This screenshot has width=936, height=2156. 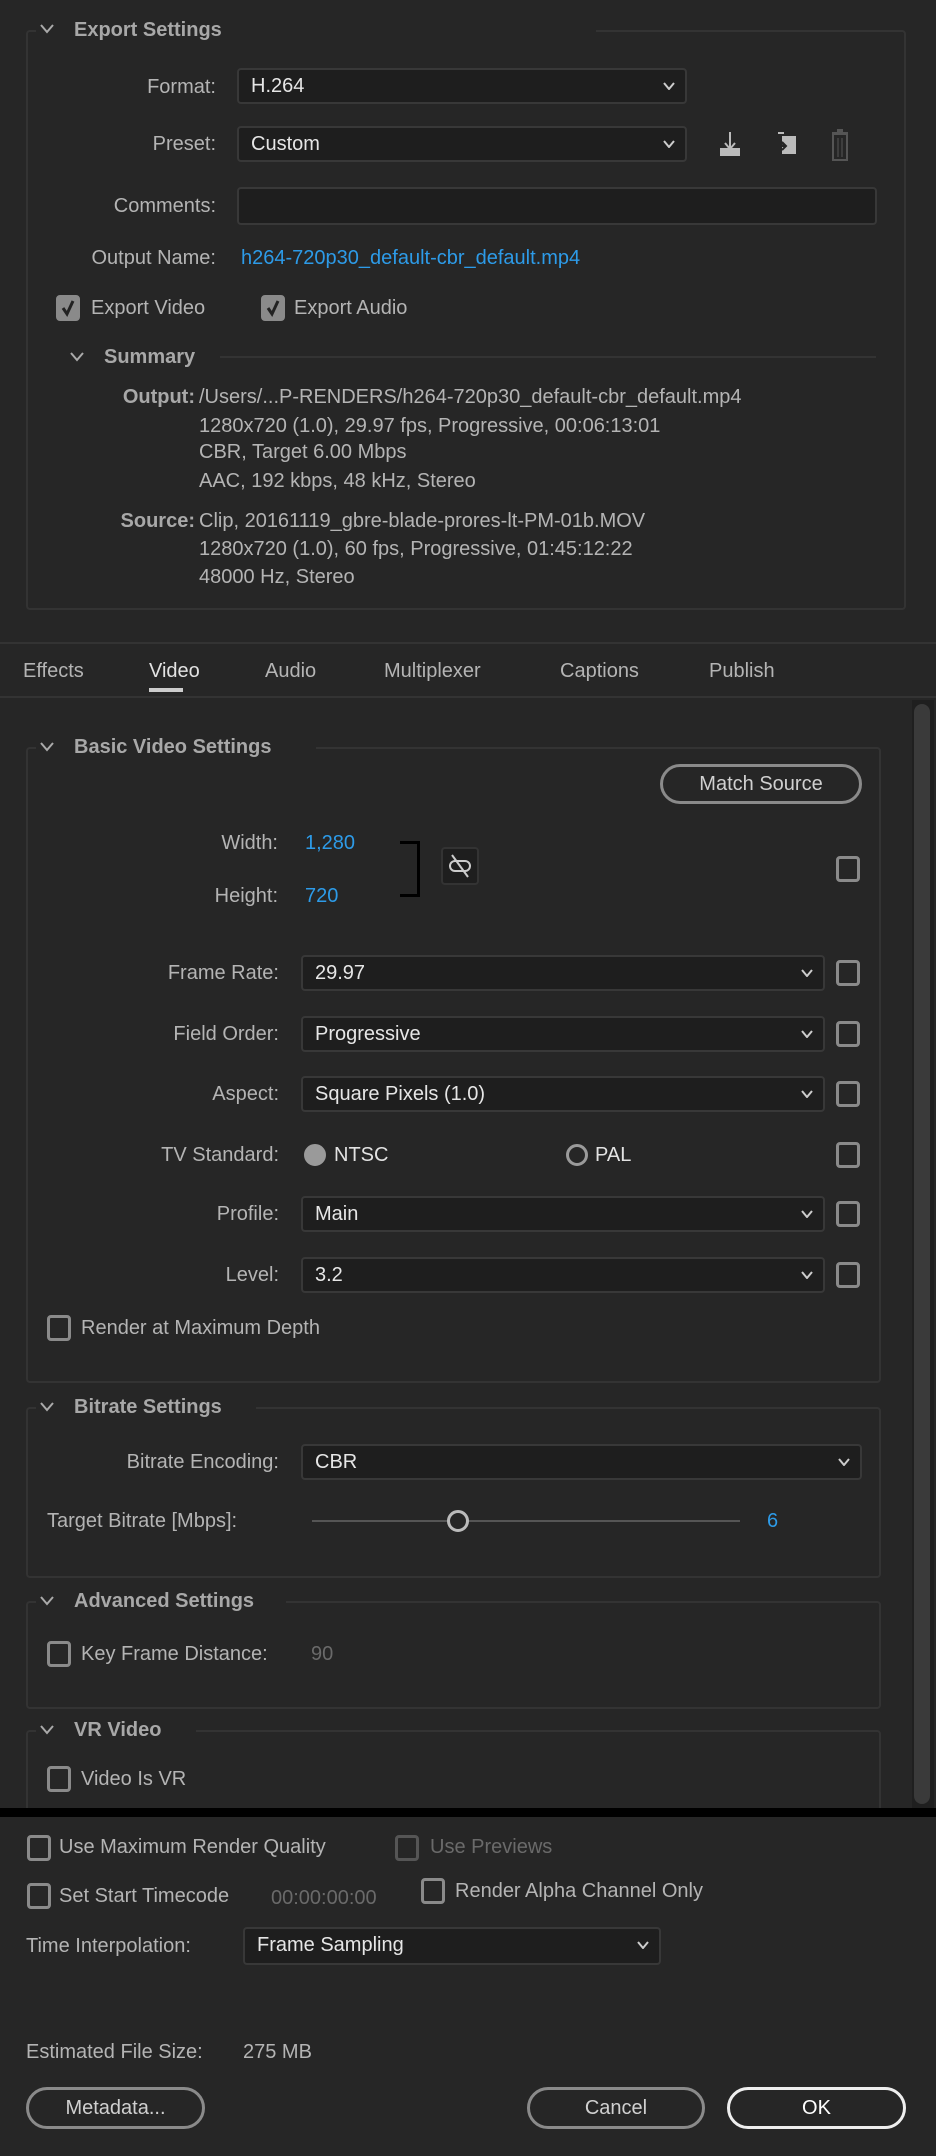 I want to click on export-settings-title: Export Settings, so click(x=152, y=30).